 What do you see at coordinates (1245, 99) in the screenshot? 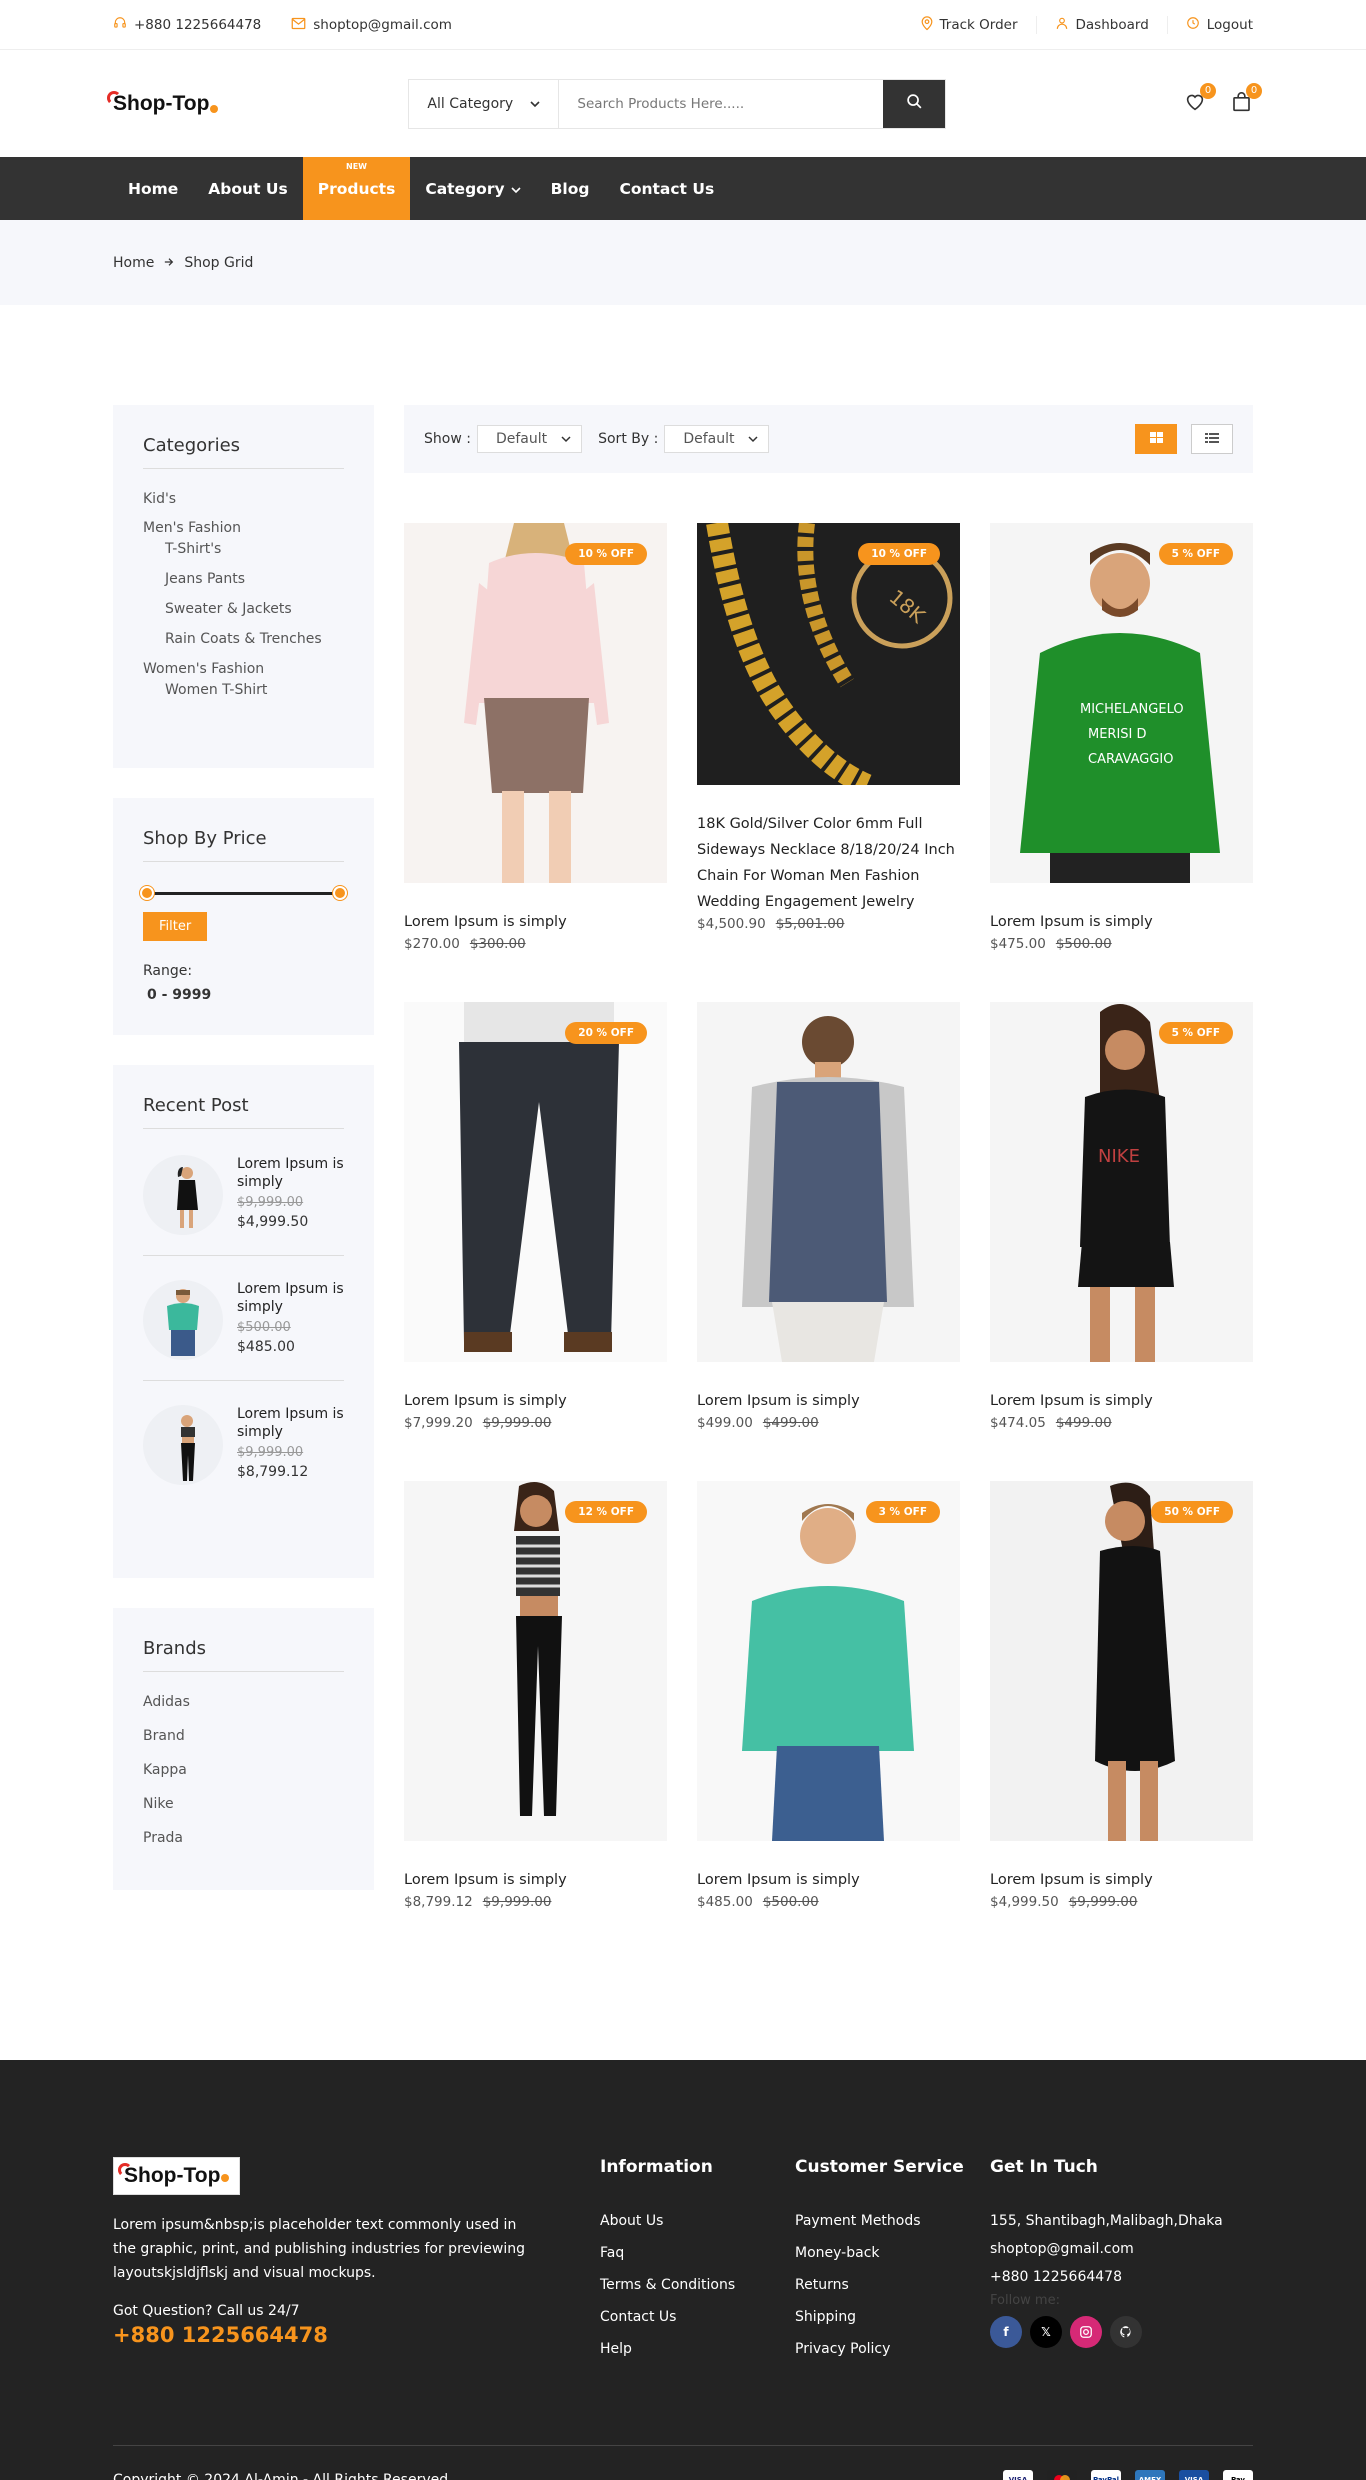
I see `cart-button: 0` at bounding box center [1245, 99].